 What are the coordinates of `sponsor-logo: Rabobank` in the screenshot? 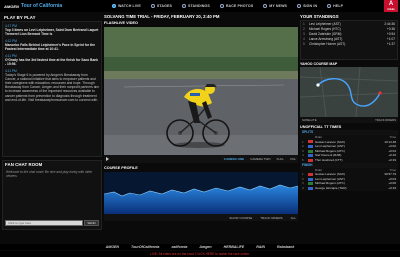 It's located at (285, 247).